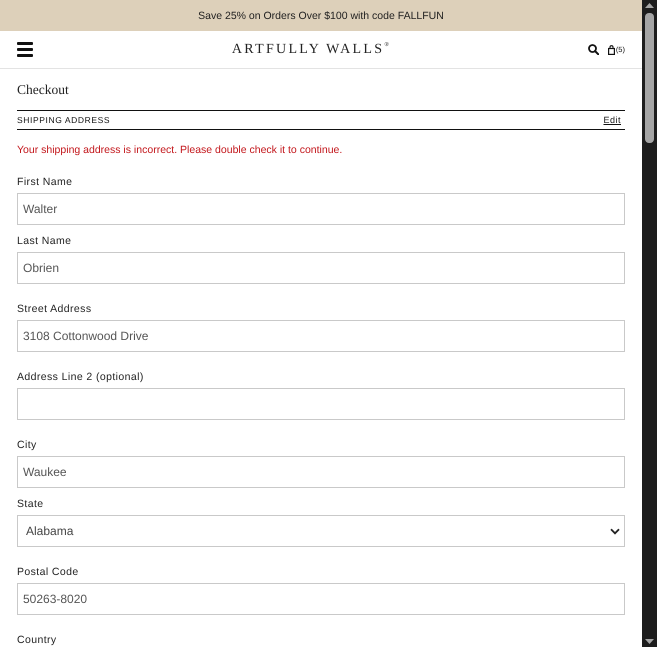 This screenshot has height=647, width=657. I want to click on field-label: Street Address, so click(54, 309).